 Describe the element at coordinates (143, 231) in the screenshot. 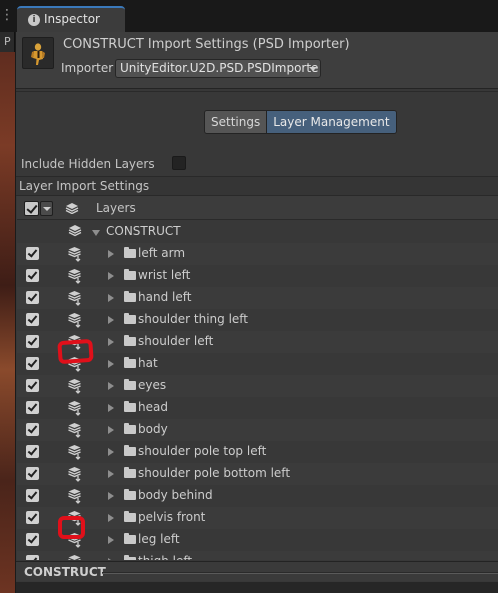

I see `layer-root-name: CONSTRUCT` at that location.